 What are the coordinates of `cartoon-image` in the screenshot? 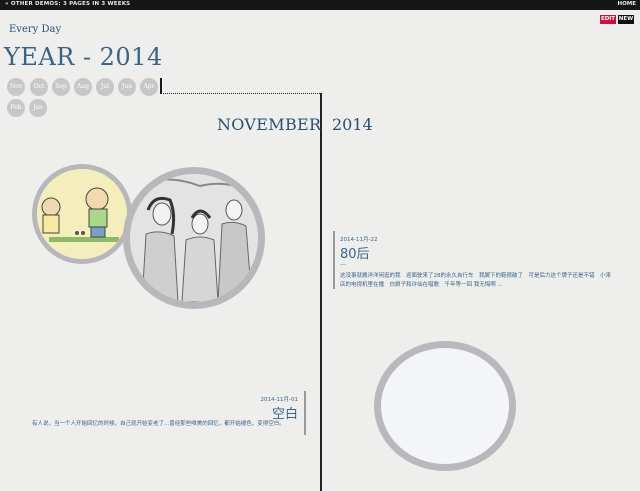 It's located at (82, 214).